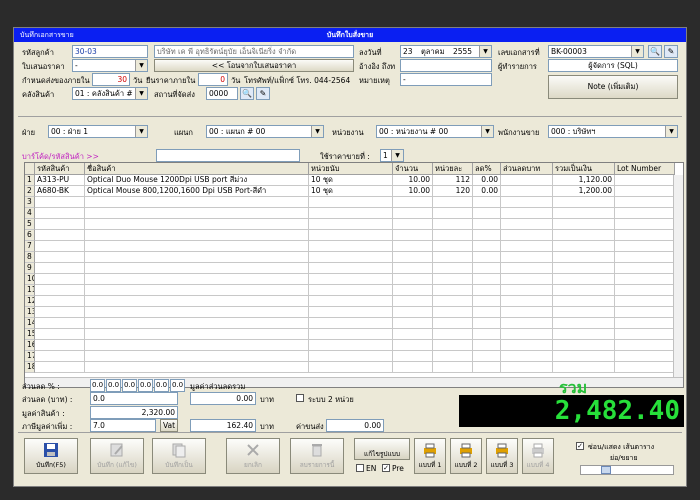 The width and height of the screenshot is (700, 500). I want to click on two-unit-checkbox, so click(300, 398).